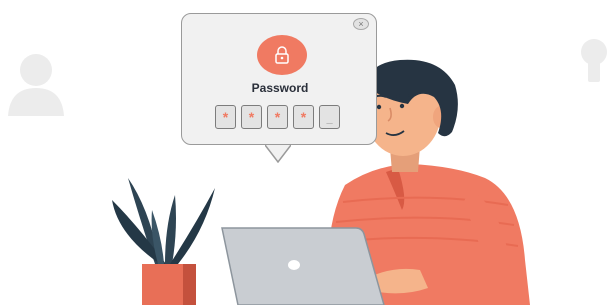 The height and width of the screenshot is (305, 610). What do you see at coordinates (36, 85) in the screenshot?
I see `user-placeholder-icon` at bounding box center [36, 85].